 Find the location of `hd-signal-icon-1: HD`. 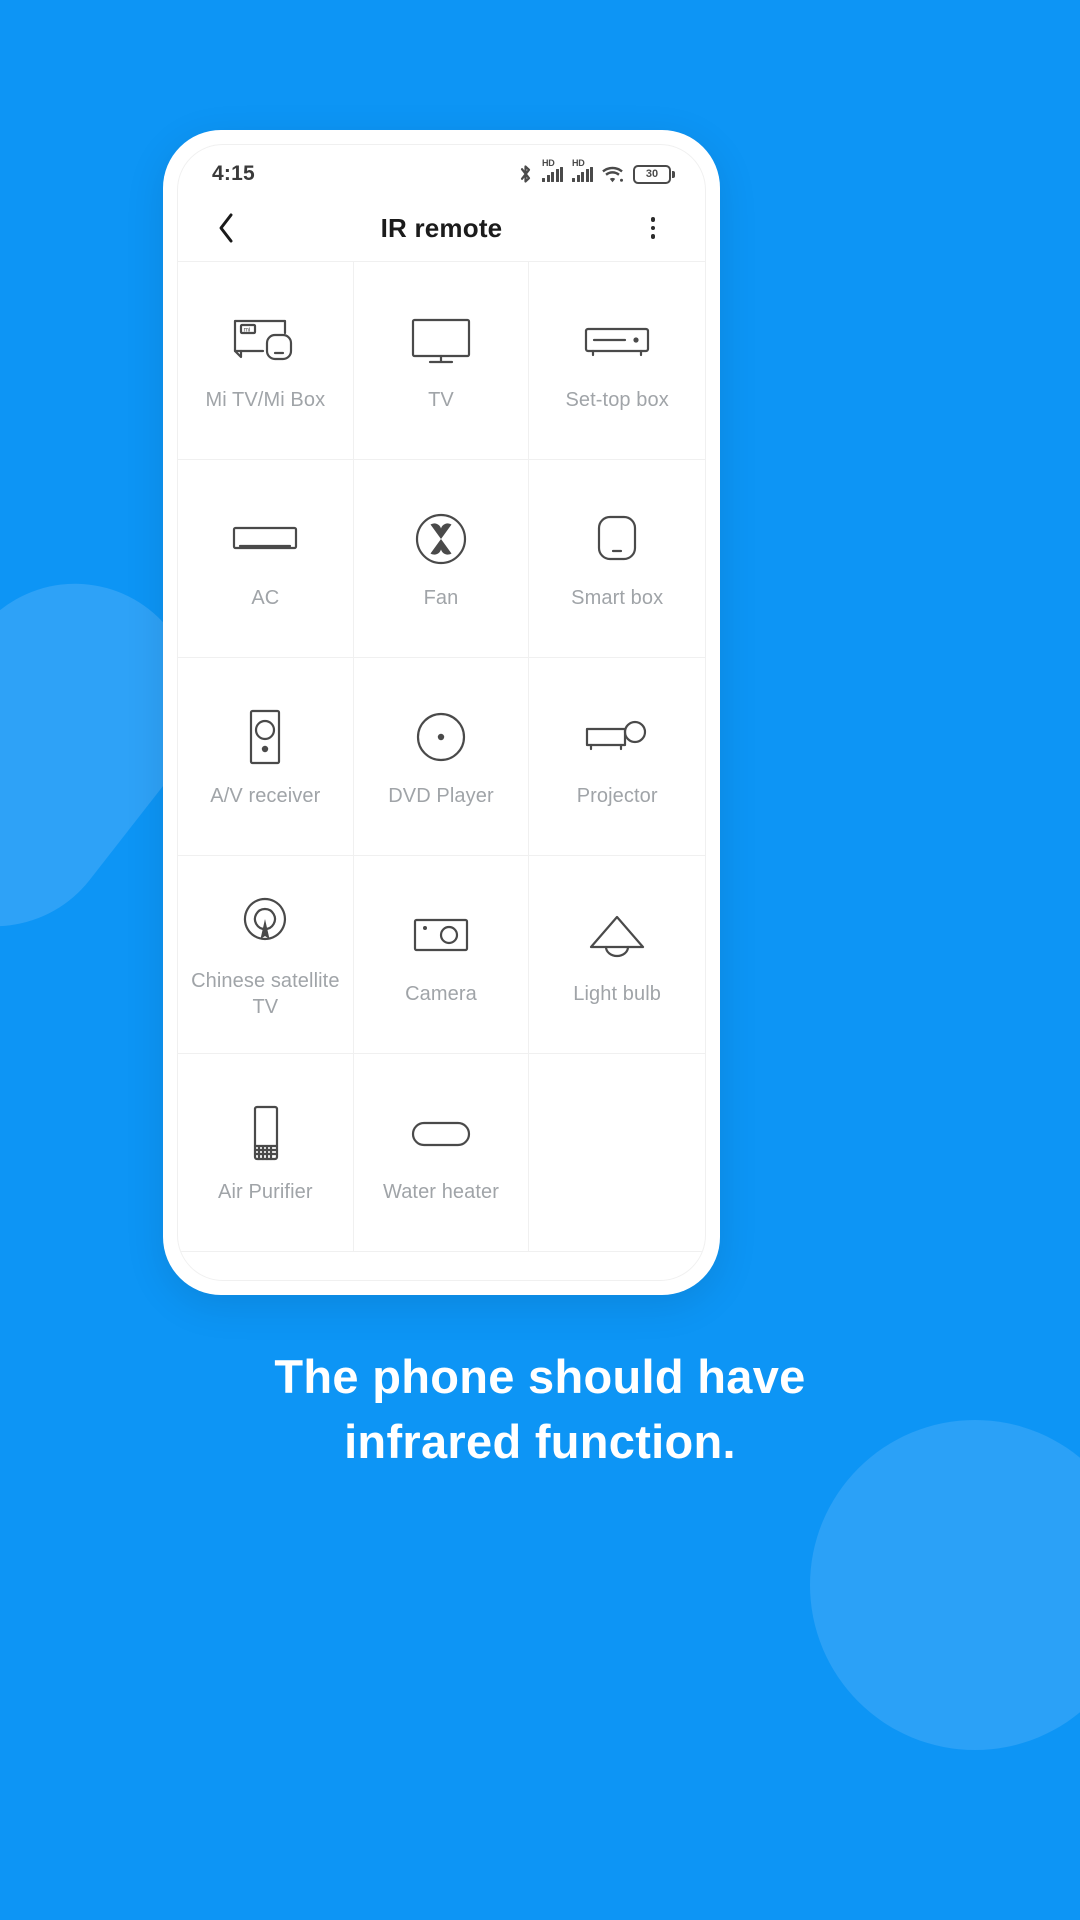

hd-signal-icon-1: HD is located at coordinates (552, 170).